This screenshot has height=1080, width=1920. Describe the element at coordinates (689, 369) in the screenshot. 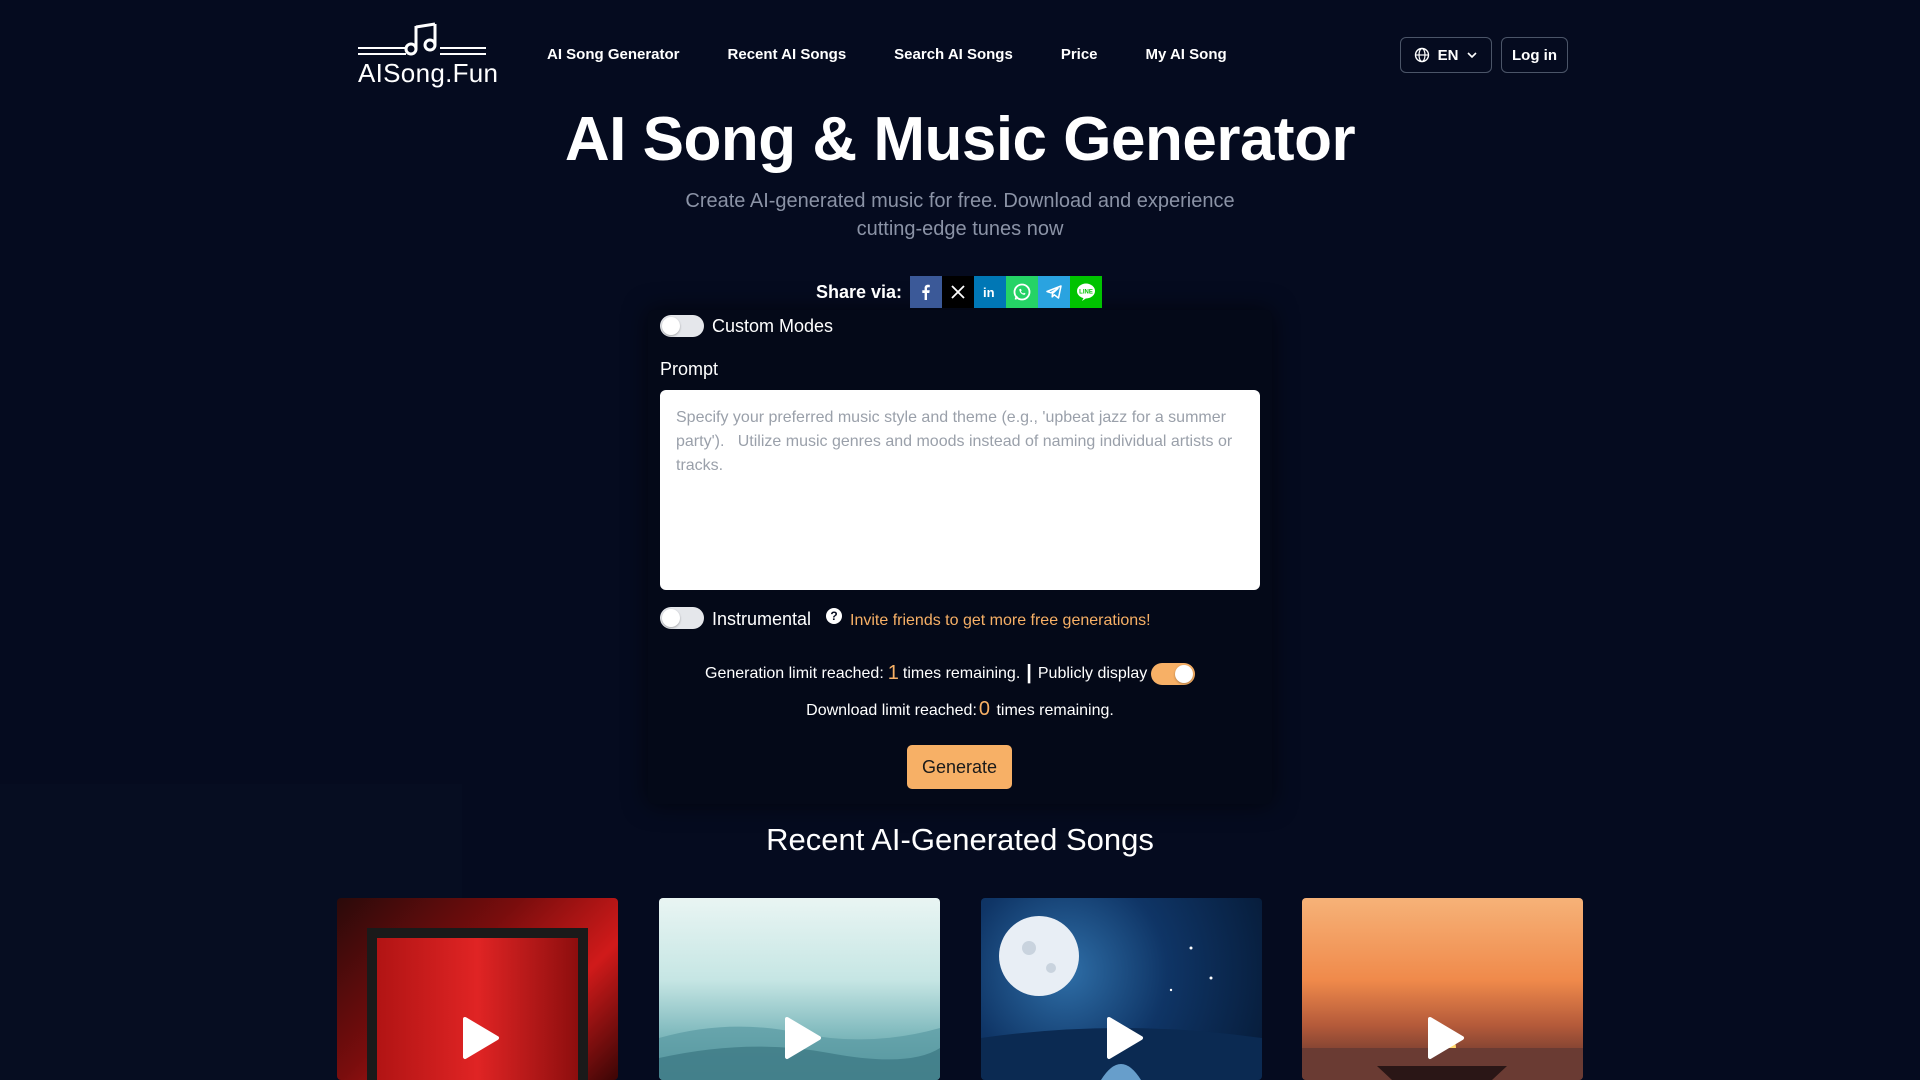

I see `prompt-label: Prompt` at that location.